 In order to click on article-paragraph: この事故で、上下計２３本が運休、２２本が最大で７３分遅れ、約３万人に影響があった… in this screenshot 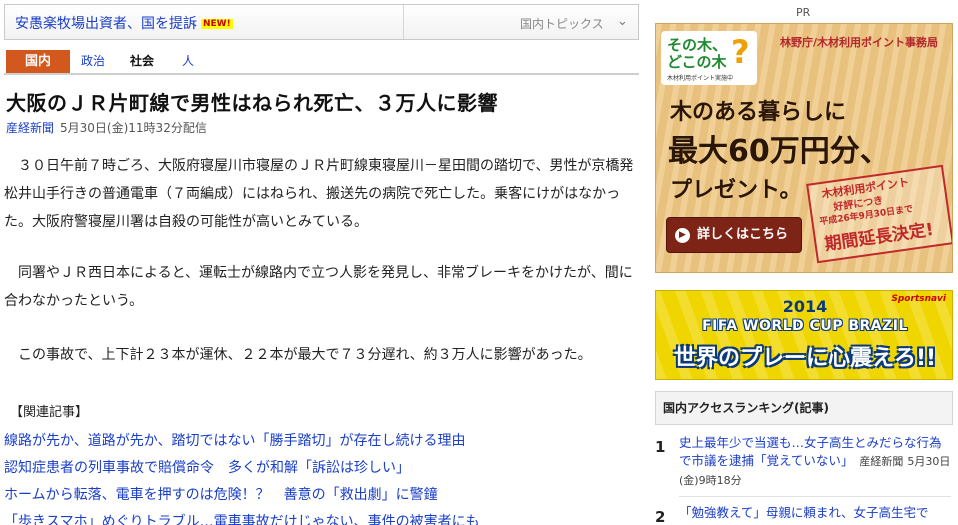, I will do `click(298, 355)`.